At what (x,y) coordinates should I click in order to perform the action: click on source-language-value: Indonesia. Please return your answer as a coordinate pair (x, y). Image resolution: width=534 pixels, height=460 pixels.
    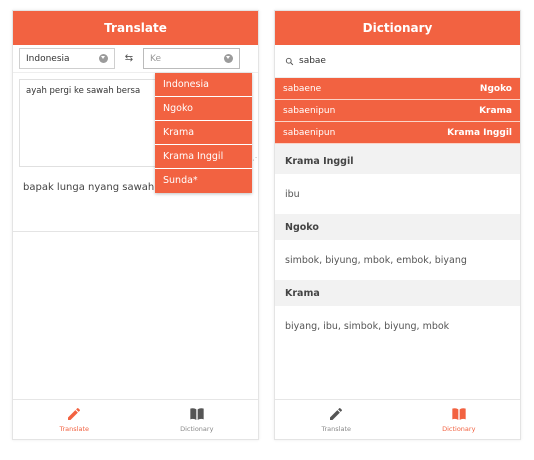
    Looking at the image, I should click on (48, 58).